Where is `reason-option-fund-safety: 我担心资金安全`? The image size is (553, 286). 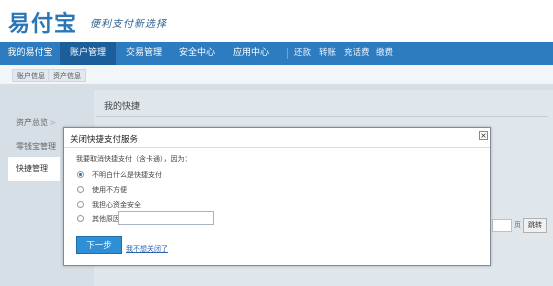 reason-option-fund-safety: 我担心资金安全 is located at coordinates (109, 205).